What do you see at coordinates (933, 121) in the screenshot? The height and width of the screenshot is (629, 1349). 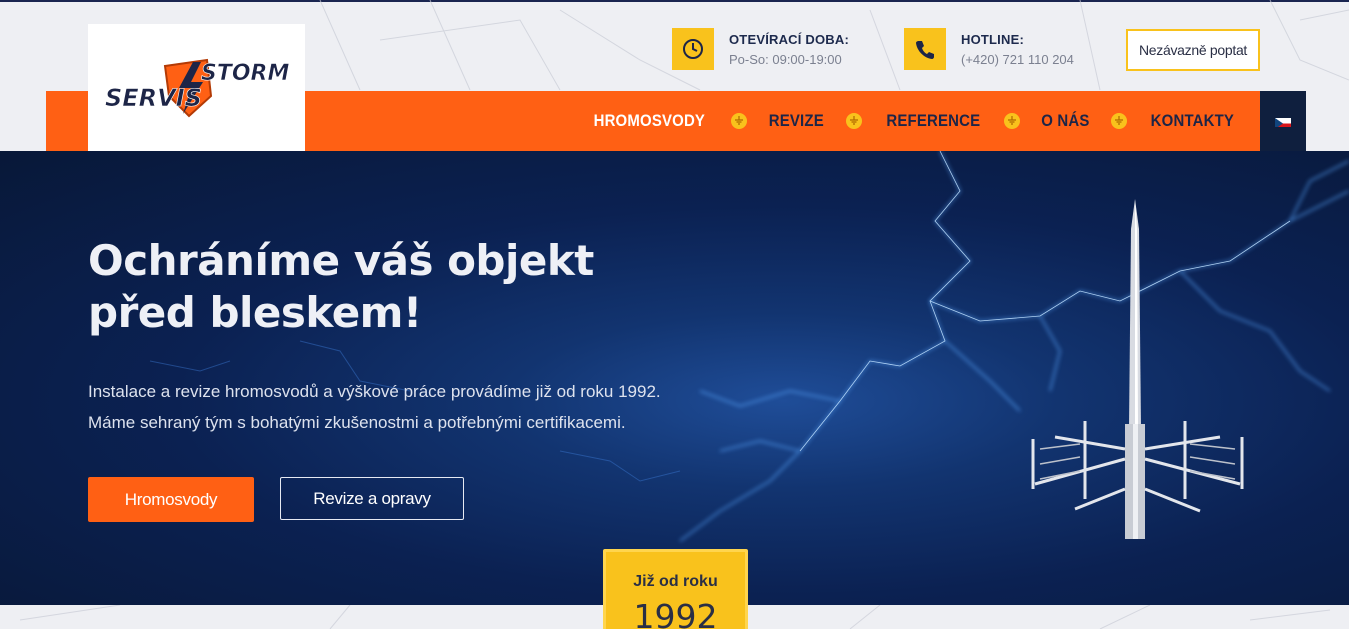 I see `nav-item-reference: REFERENCE` at bounding box center [933, 121].